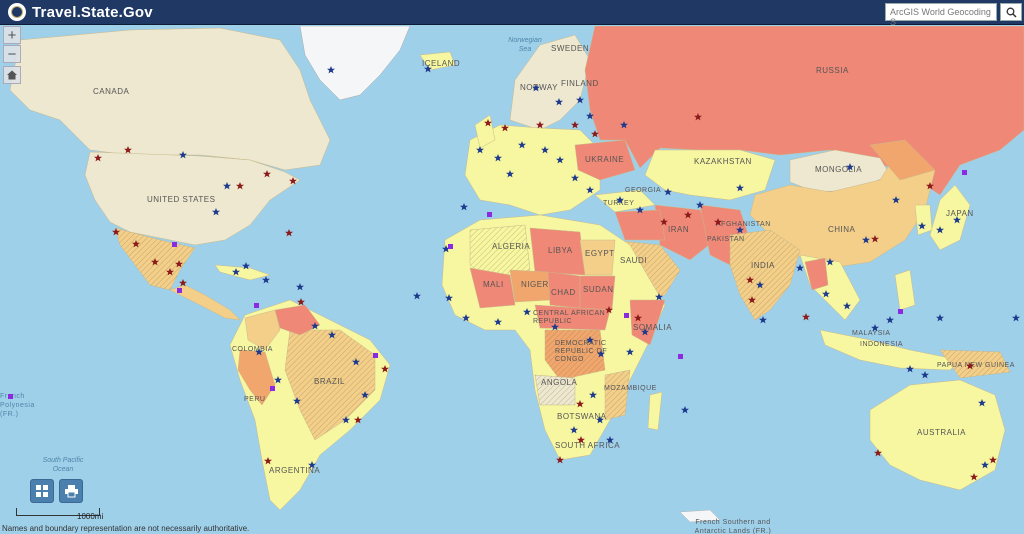  I want to click on print-icon, so click(71, 491).